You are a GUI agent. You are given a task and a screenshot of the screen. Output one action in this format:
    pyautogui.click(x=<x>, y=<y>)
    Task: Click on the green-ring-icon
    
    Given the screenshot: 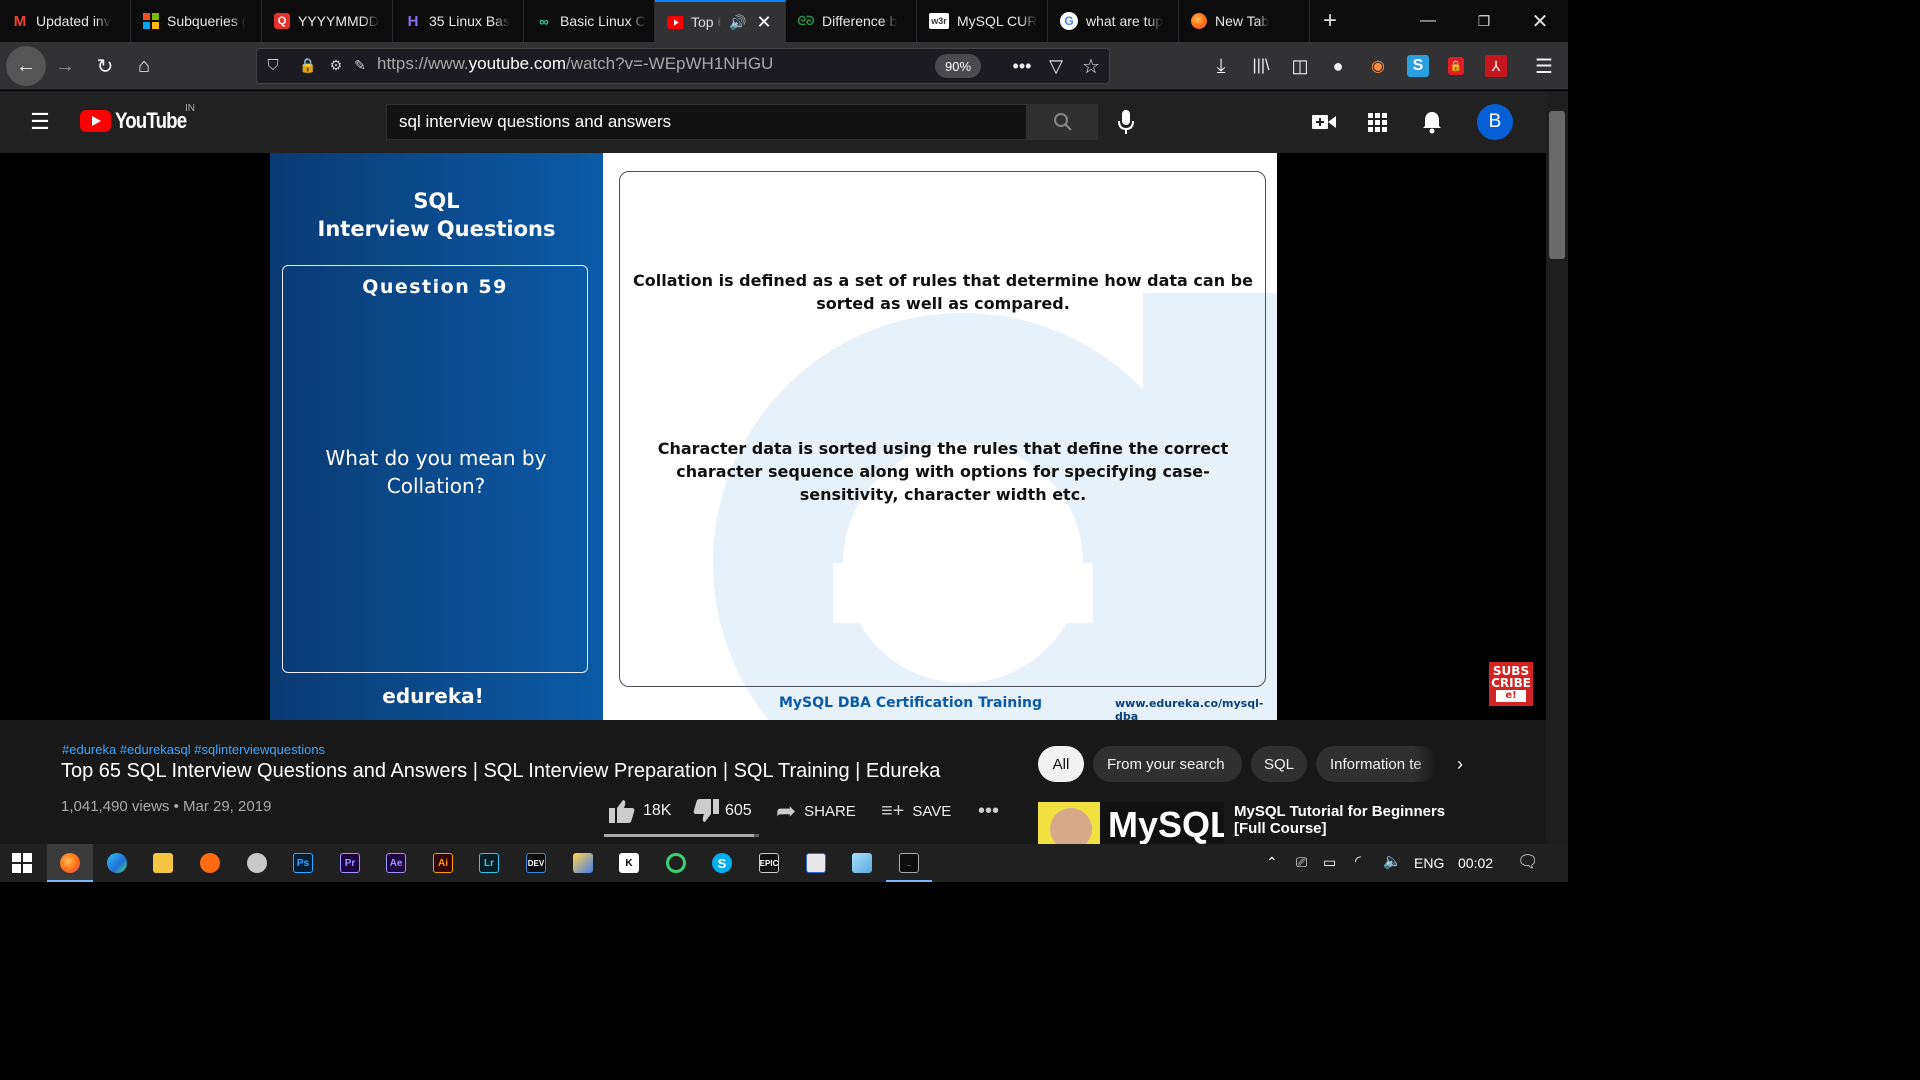 What is the action you would take?
    pyautogui.click(x=676, y=863)
    